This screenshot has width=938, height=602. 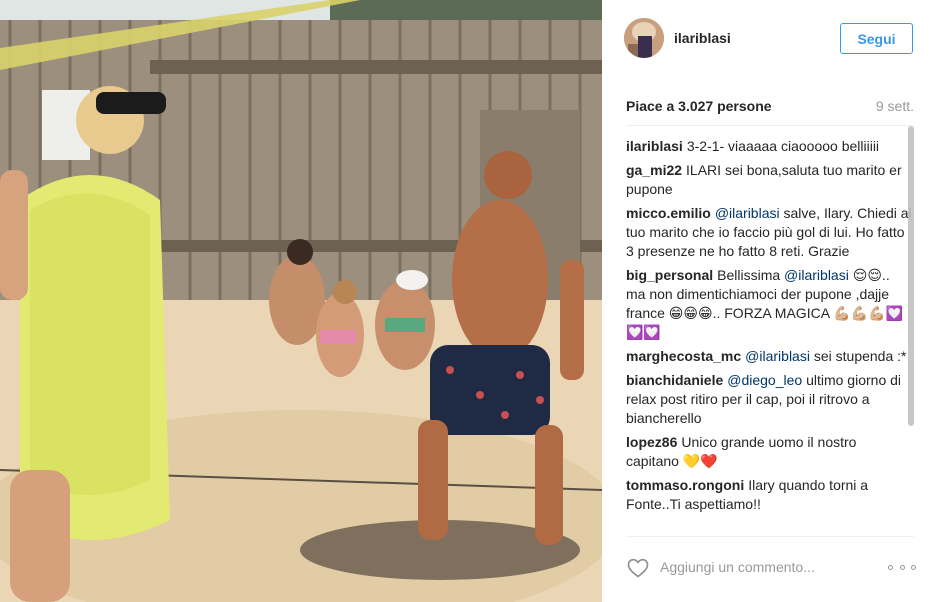 I want to click on avatar, so click(x=644, y=38).